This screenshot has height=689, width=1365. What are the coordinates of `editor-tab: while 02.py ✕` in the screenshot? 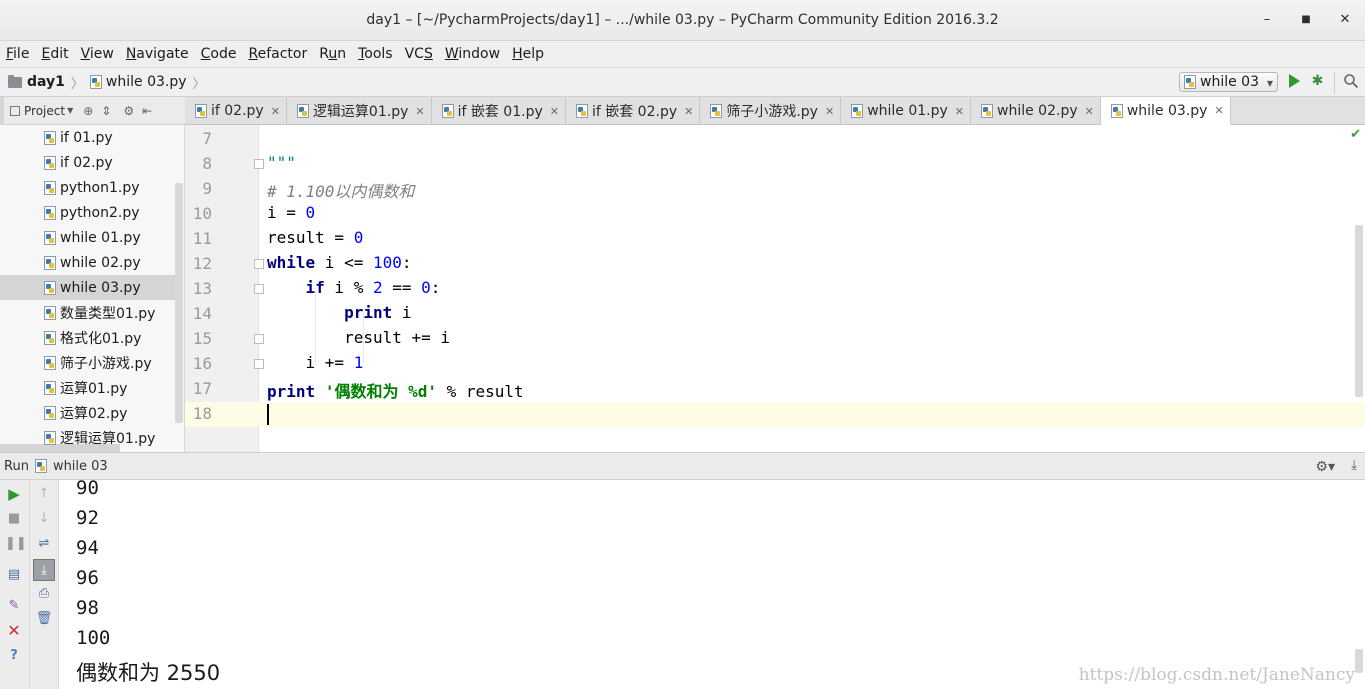 It's located at (1036, 111).